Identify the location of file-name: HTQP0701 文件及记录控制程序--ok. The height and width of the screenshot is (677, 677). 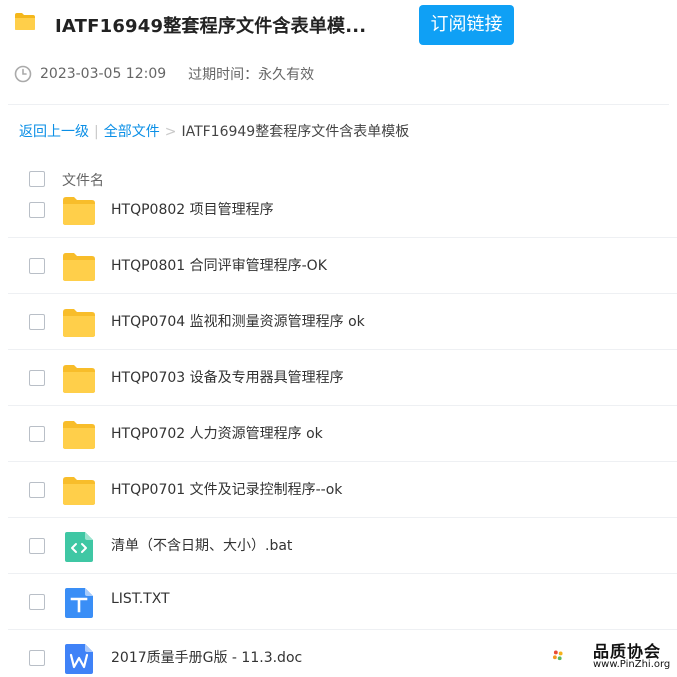
(226, 489).